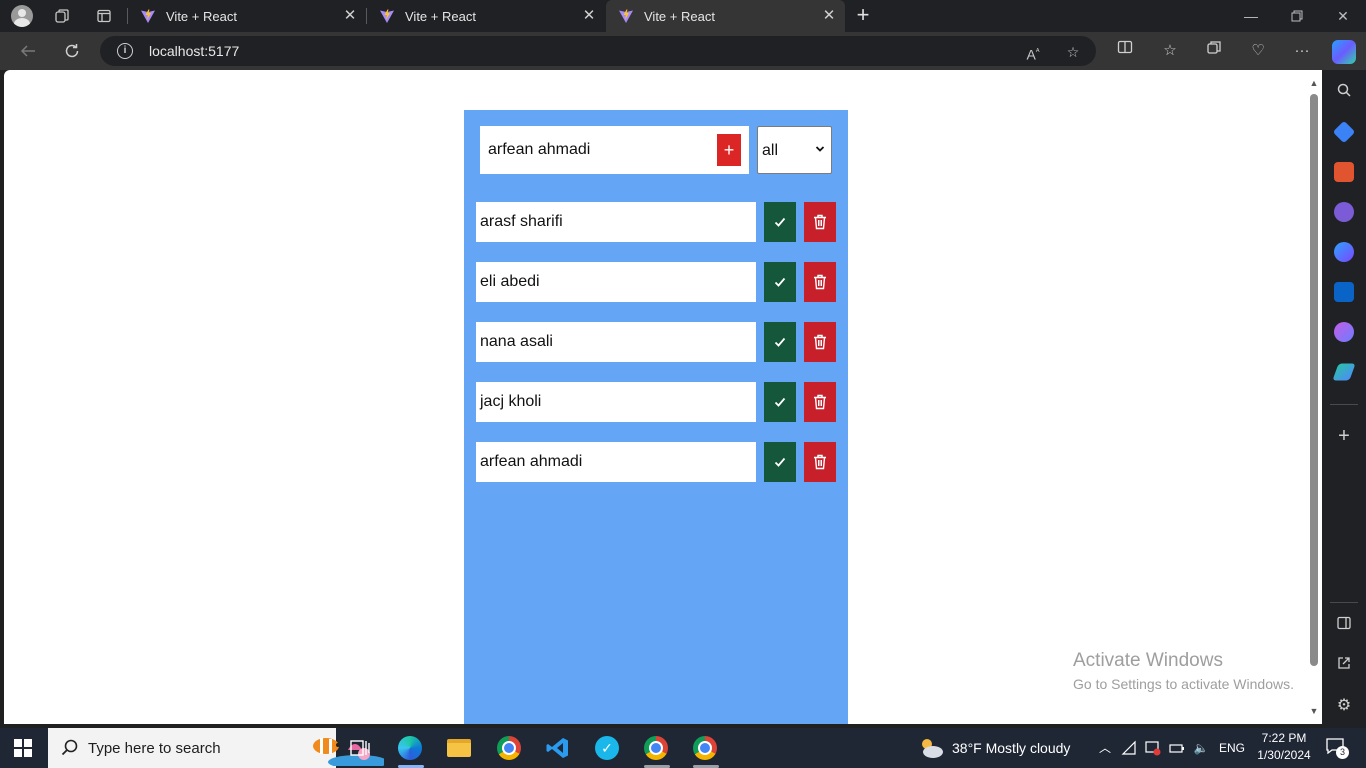 Image resolution: width=1366 pixels, height=768 pixels. Describe the element at coordinates (23, 748) in the screenshot. I see `windows-start-icon` at that location.